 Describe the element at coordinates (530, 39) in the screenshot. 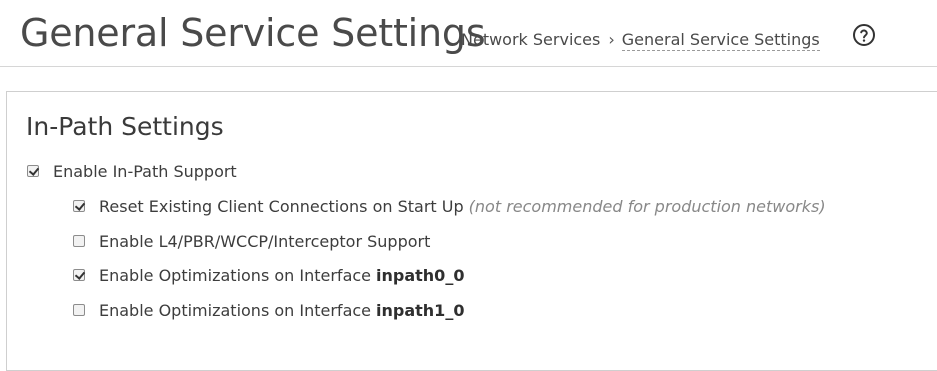

I see `breadcrumb-network-services: Network Services` at that location.